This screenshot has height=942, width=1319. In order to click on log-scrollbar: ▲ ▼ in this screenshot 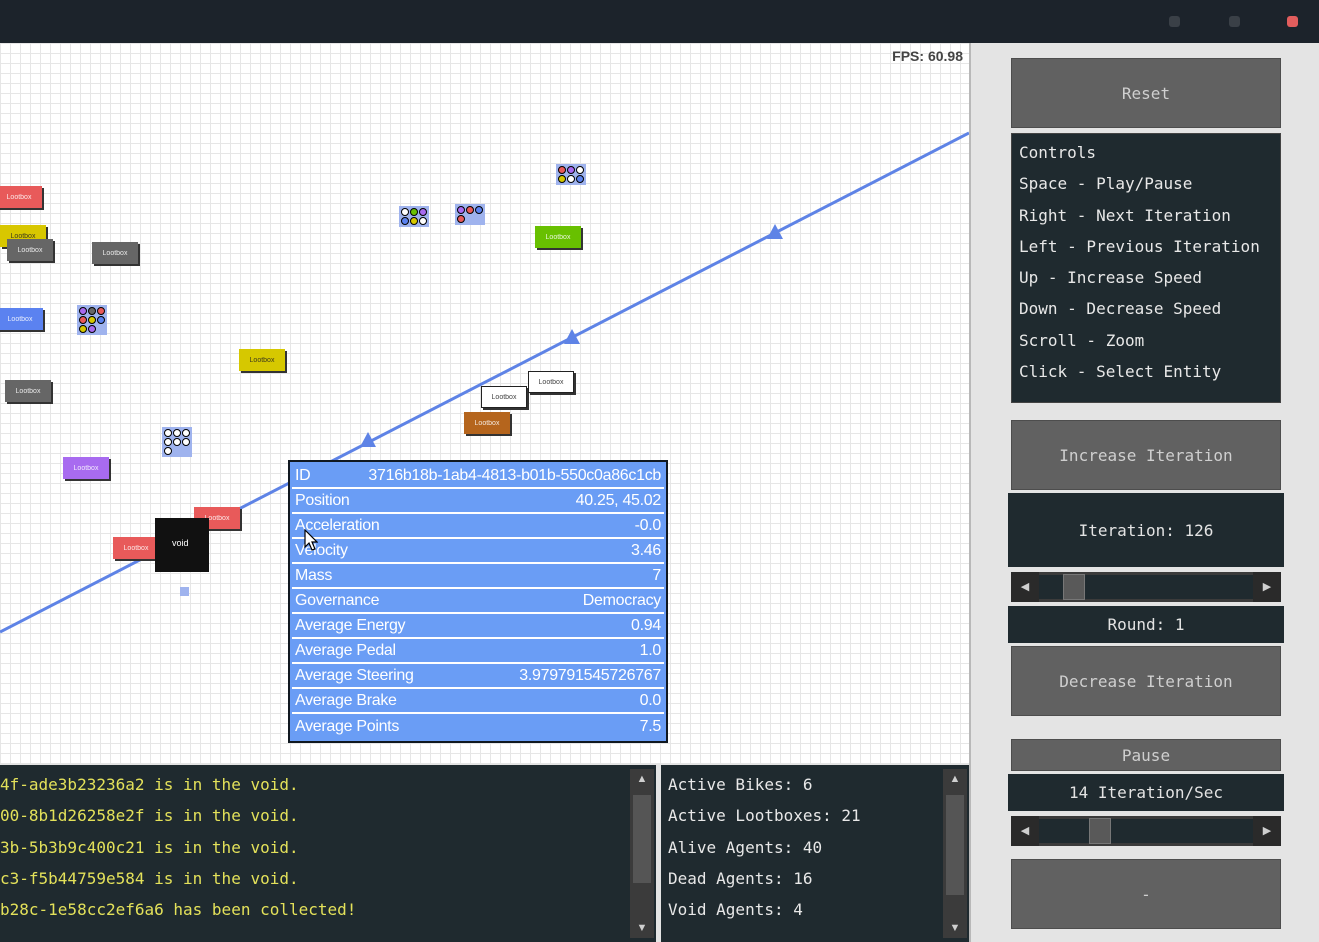, I will do `click(642, 853)`.